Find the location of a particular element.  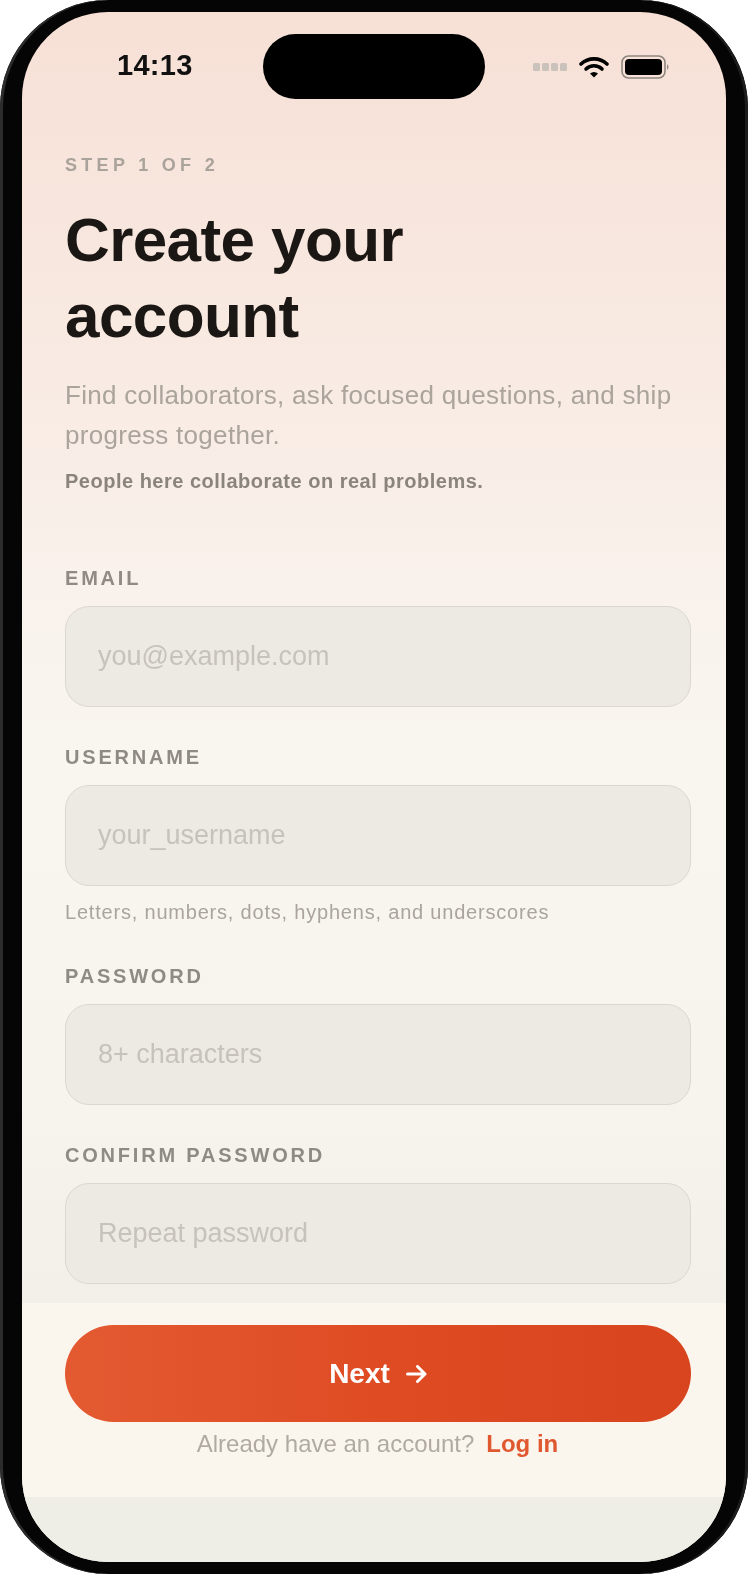

login-prompt-text: Already have an account? is located at coordinates (335, 1444).